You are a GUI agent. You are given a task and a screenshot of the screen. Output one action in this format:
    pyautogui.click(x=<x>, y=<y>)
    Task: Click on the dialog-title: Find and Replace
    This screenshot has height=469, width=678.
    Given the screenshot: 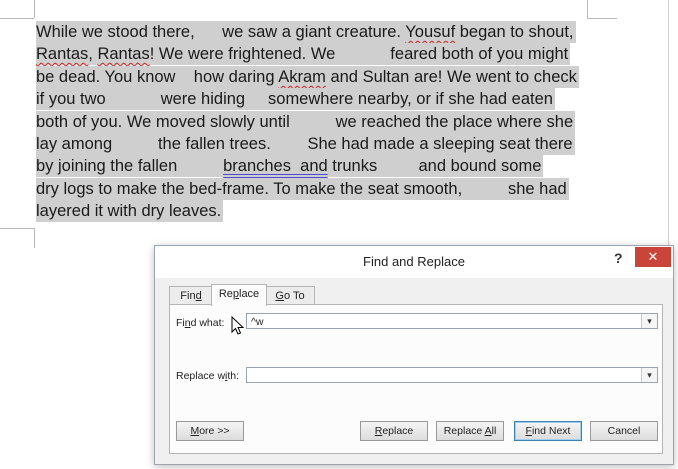 What is the action you would take?
    pyautogui.click(x=414, y=261)
    